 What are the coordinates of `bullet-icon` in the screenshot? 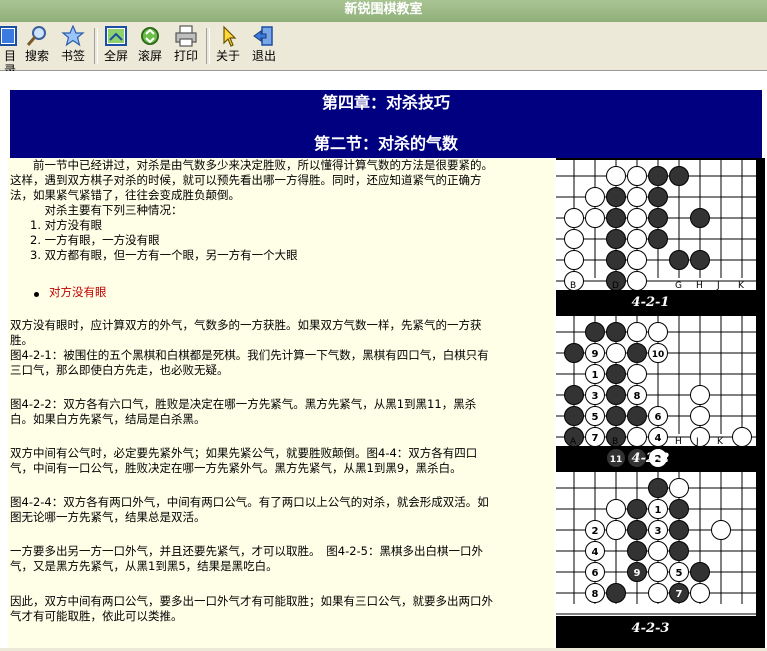 It's located at (36, 294).